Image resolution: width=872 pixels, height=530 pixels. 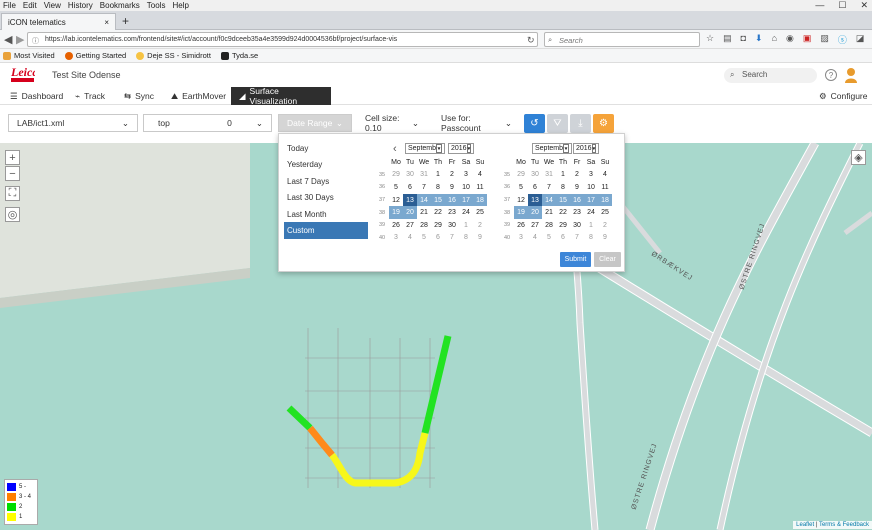 What do you see at coordinates (743, 39) in the screenshot?
I see `pocket-icon: ◘` at bounding box center [743, 39].